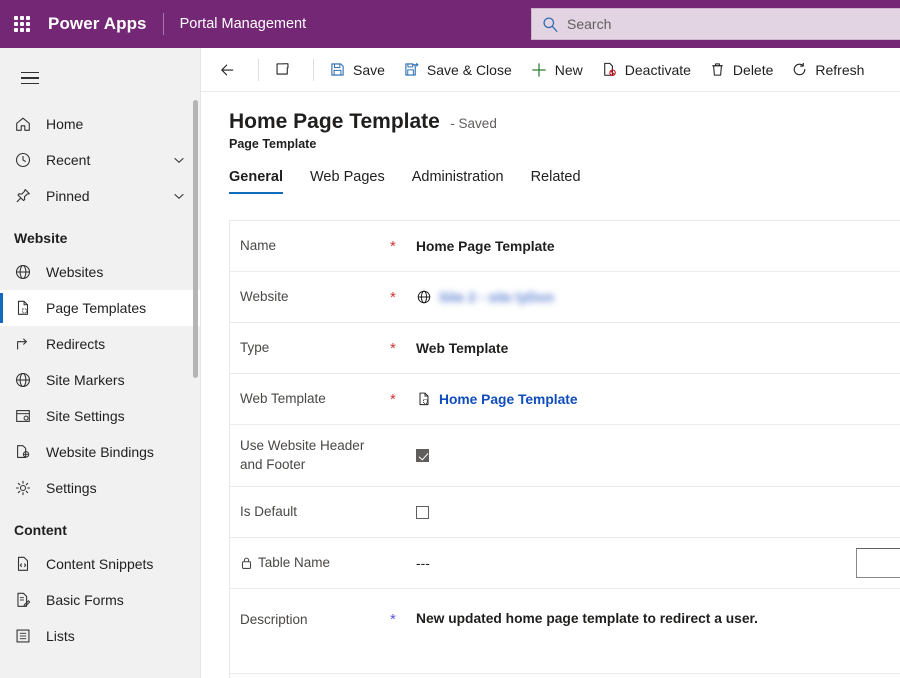 This screenshot has height=678, width=900. What do you see at coordinates (562, 181) in the screenshot?
I see `tab-related: Related` at bounding box center [562, 181].